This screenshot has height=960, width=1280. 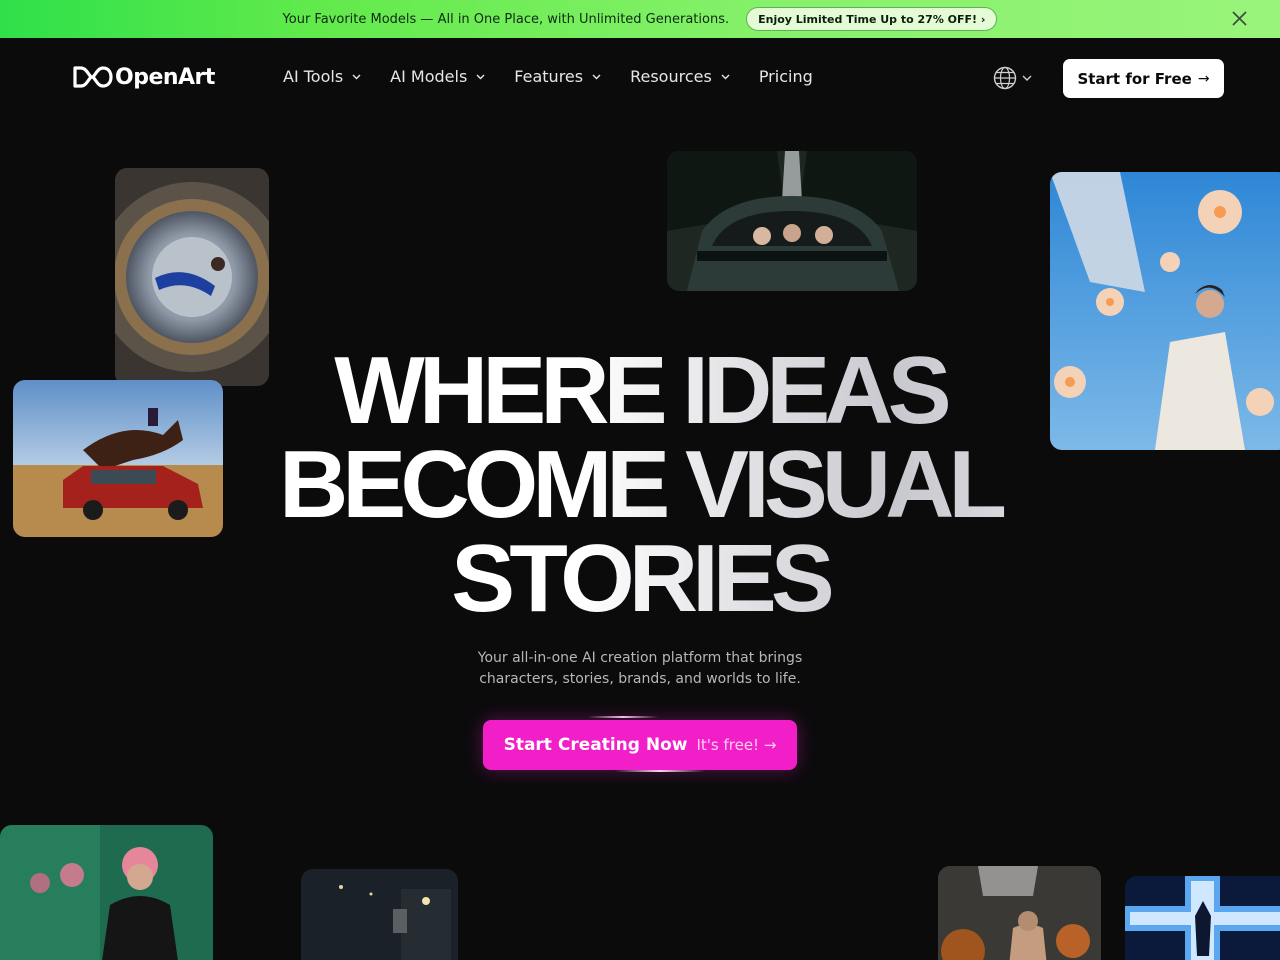 I want to click on menu-features: Features, so click(x=557, y=76).